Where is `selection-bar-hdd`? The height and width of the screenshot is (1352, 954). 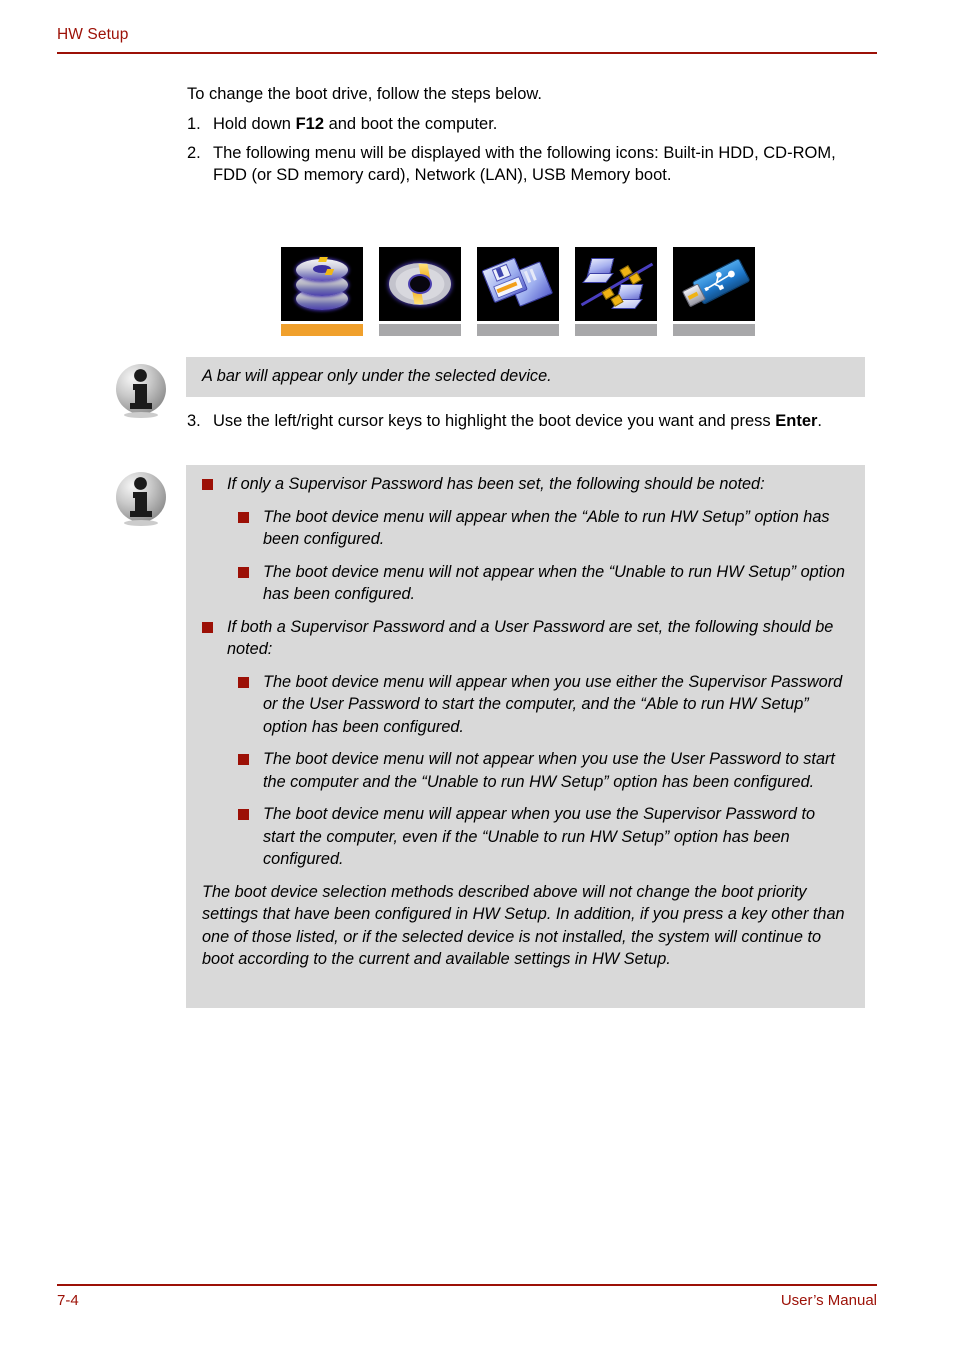 selection-bar-hdd is located at coordinates (322, 330).